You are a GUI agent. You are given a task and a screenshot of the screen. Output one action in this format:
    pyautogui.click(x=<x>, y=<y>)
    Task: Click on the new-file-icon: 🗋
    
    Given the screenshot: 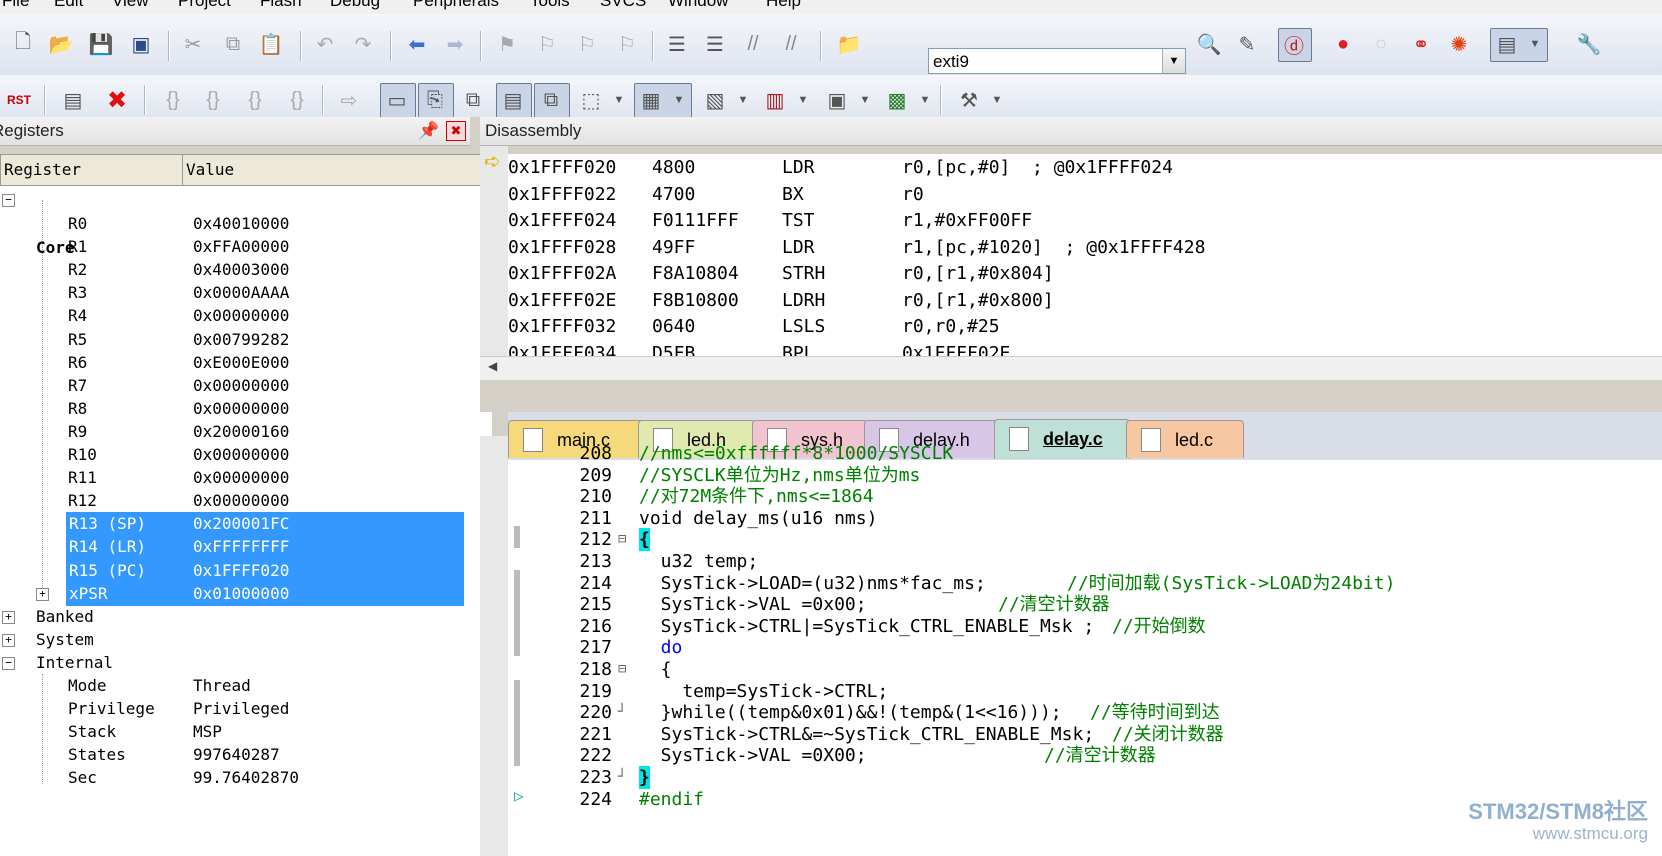 What is the action you would take?
    pyautogui.click(x=23, y=44)
    